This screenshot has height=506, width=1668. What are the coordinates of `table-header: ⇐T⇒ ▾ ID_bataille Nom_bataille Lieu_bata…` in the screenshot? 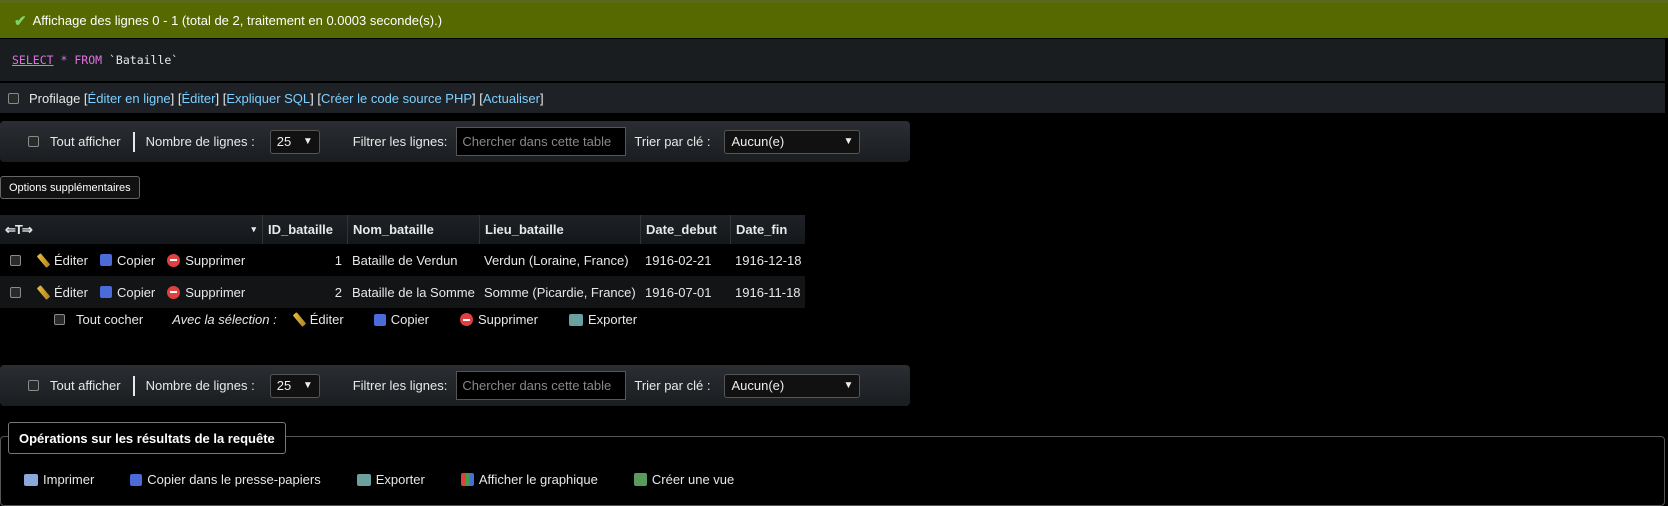 It's located at (402, 229).